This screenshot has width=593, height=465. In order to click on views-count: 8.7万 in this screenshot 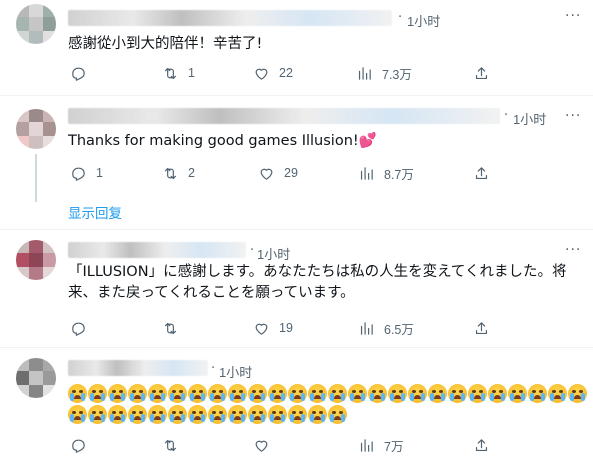, I will do `click(399, 174)`.